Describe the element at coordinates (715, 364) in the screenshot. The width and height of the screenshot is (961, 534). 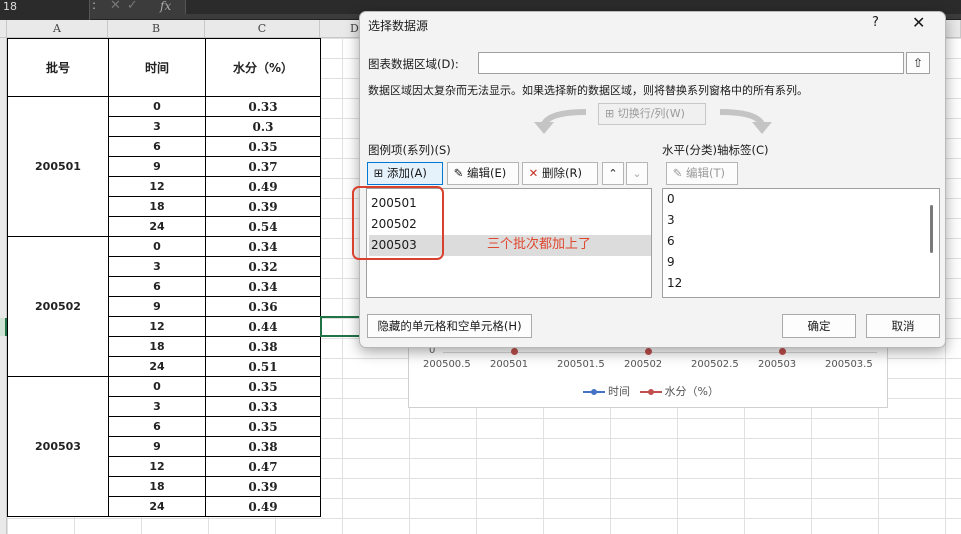
I see `x-tick-label: 200502.5` at that location.